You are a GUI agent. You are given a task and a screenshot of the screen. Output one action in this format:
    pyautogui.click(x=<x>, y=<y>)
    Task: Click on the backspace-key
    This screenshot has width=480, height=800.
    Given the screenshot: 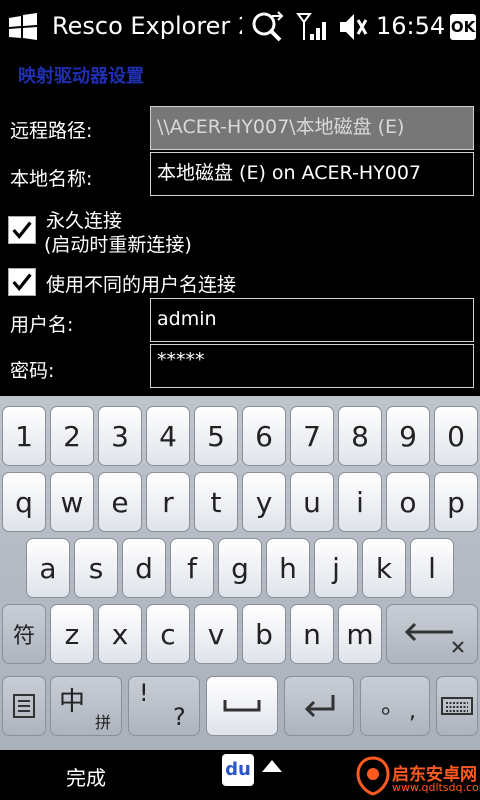 What is the action you would take?
    pyautogui.click(x=432, y=634)
    